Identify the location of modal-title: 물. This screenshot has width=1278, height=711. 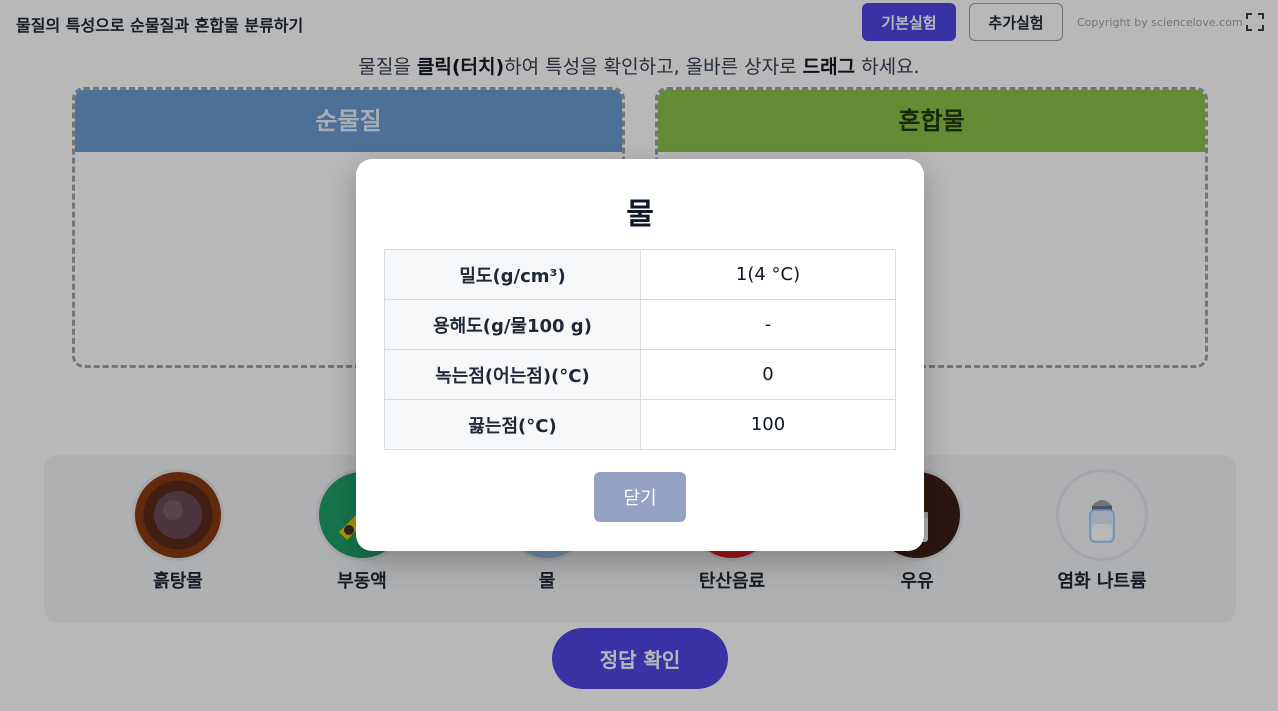
(640, 214).